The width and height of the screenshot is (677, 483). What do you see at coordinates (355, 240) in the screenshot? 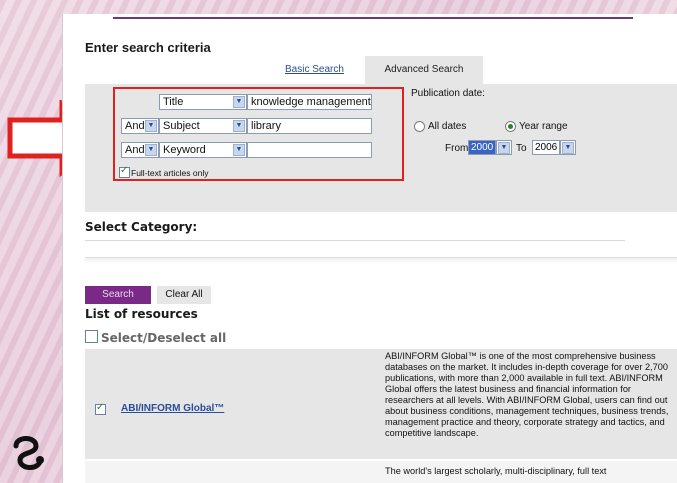
I see `divider` at bounding box center [355, 240].